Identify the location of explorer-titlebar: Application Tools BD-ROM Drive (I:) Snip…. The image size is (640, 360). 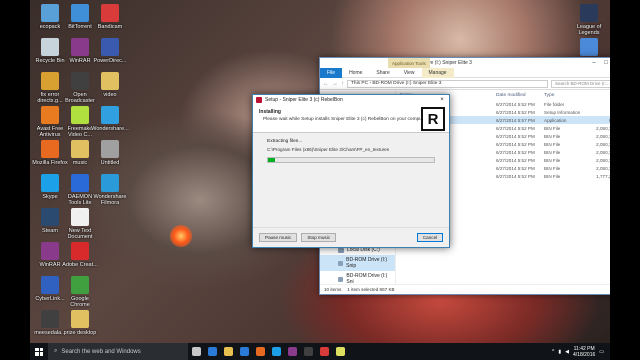
(472, 63).